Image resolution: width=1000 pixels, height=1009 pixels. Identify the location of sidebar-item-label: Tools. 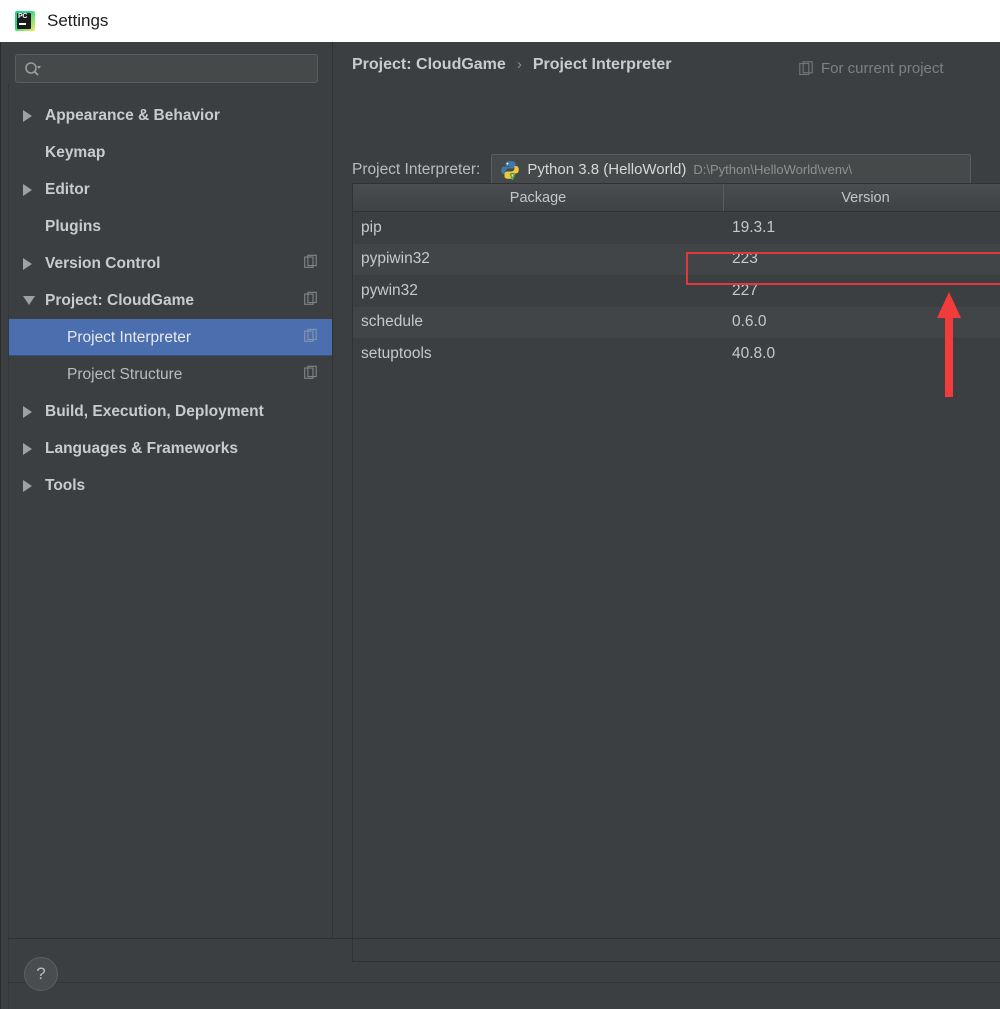
(65, 485).